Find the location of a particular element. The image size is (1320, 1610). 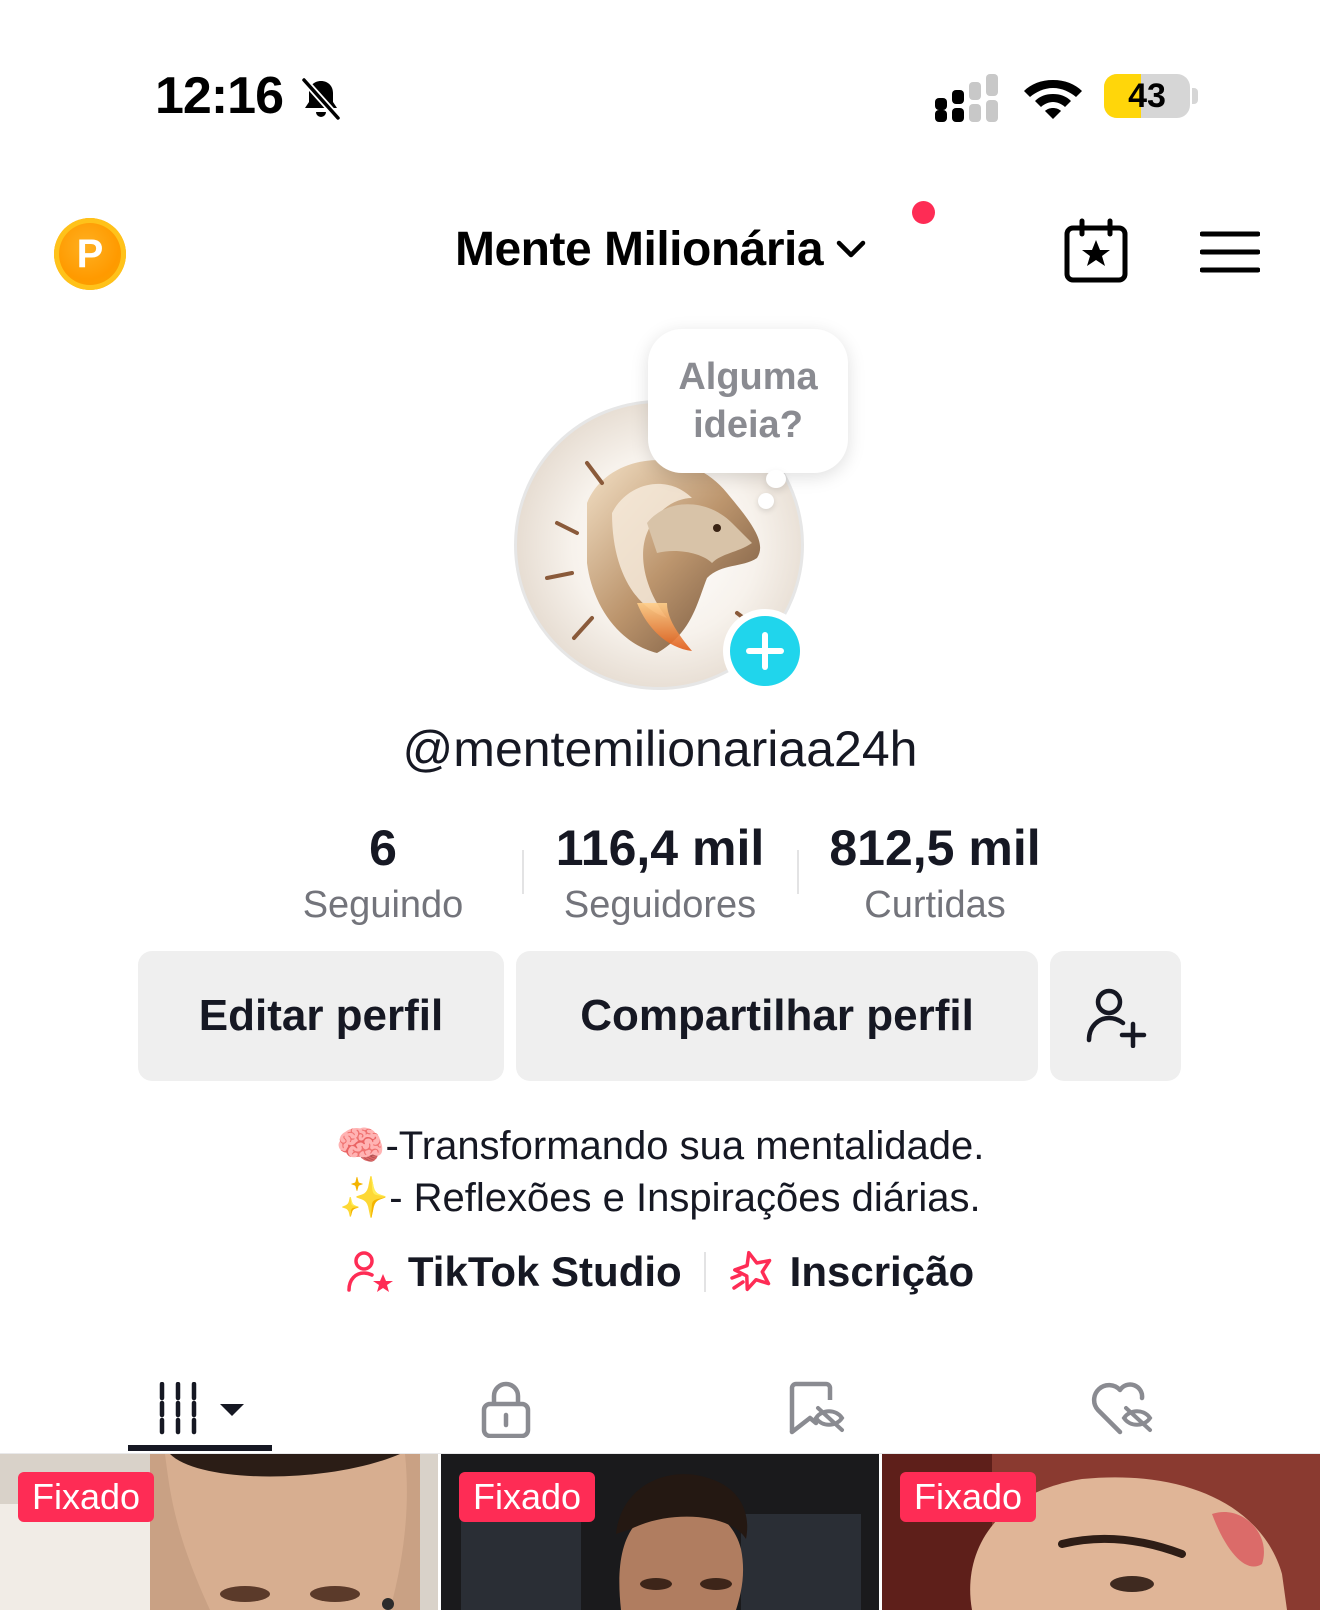

username: @mentemilionariaa24h is located at coordinates (660, 749).